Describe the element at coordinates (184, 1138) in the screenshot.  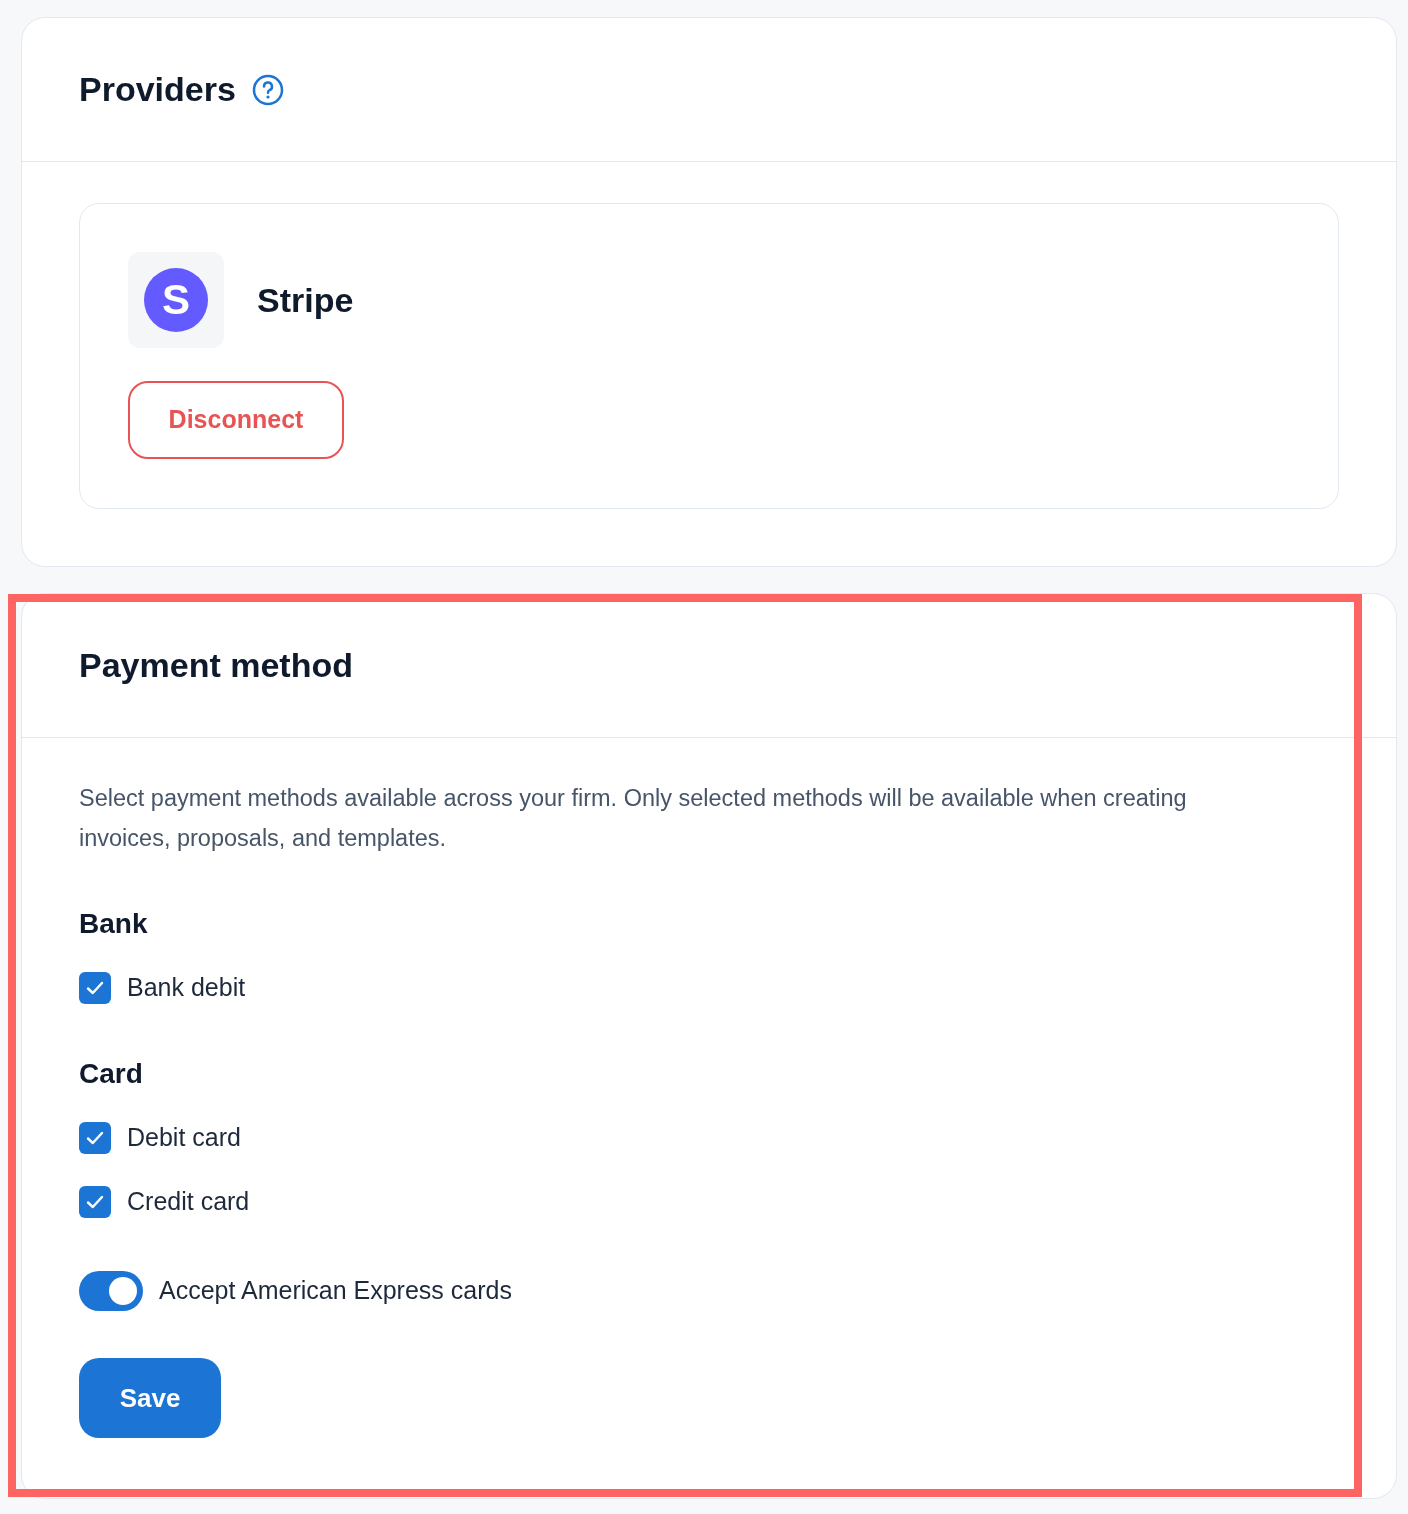
I see `option-label: Debit card` at that location.